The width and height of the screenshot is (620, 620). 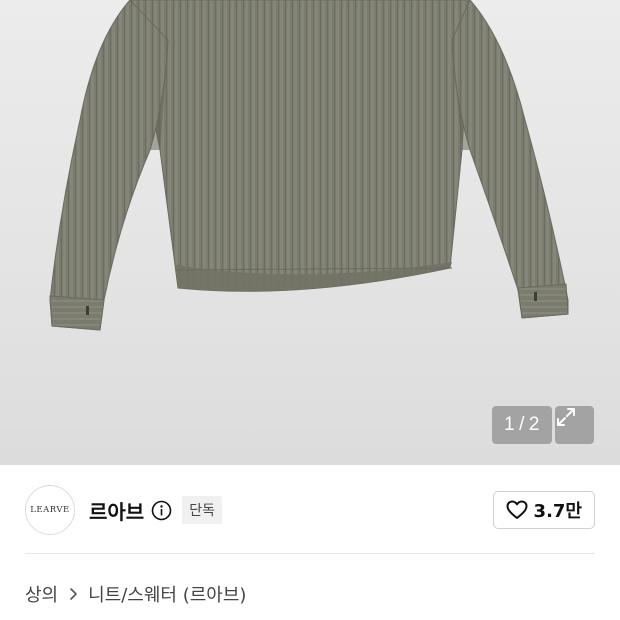 I want to click on expand-icon, so click(x=566, y=417).